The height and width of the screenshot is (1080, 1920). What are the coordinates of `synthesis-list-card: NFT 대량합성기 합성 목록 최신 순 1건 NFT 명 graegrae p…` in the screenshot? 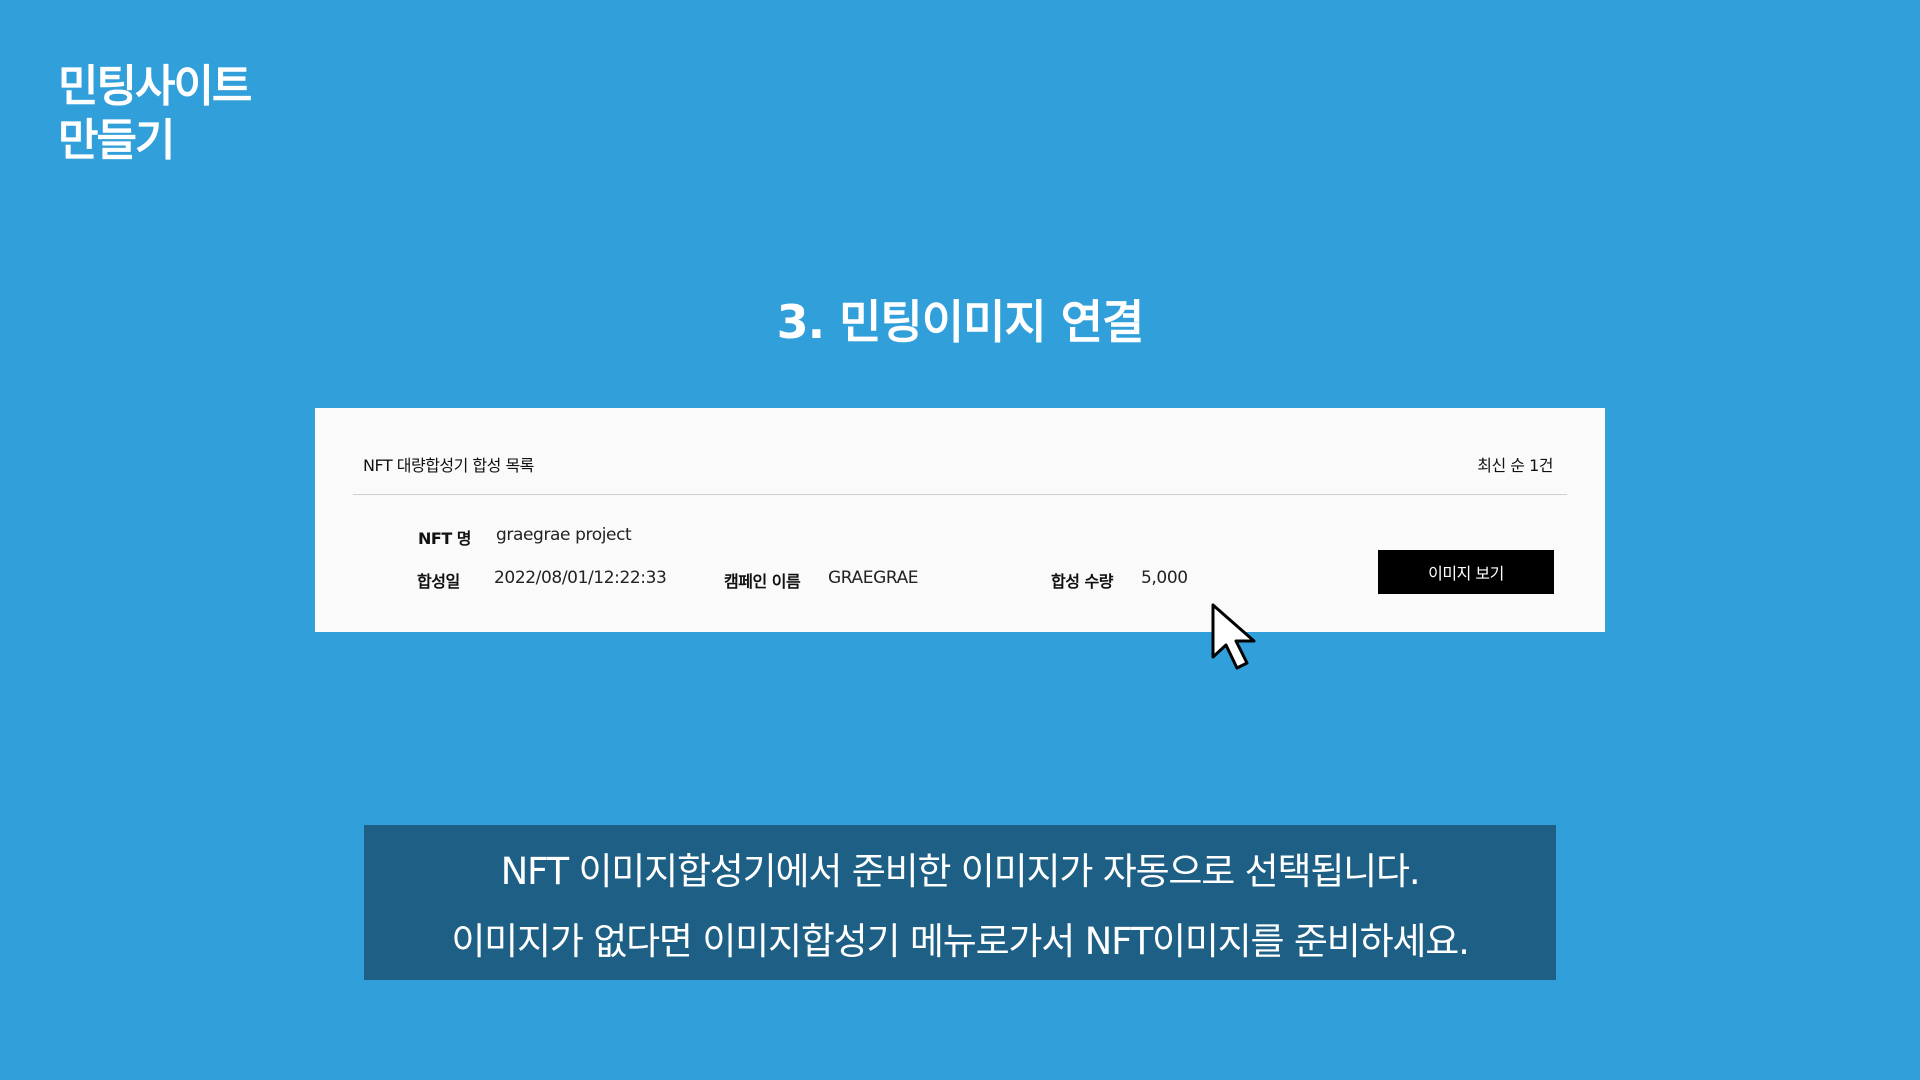 It's located at (960, 520).